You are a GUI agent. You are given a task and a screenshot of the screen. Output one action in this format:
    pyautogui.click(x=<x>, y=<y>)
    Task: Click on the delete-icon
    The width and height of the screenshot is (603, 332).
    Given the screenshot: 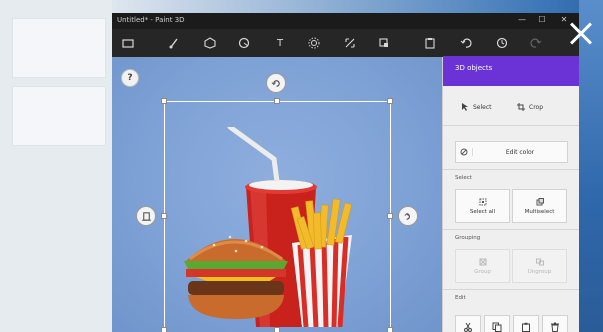 What is the action you would take?
    pyautogui.click(x=555, y=327)
    